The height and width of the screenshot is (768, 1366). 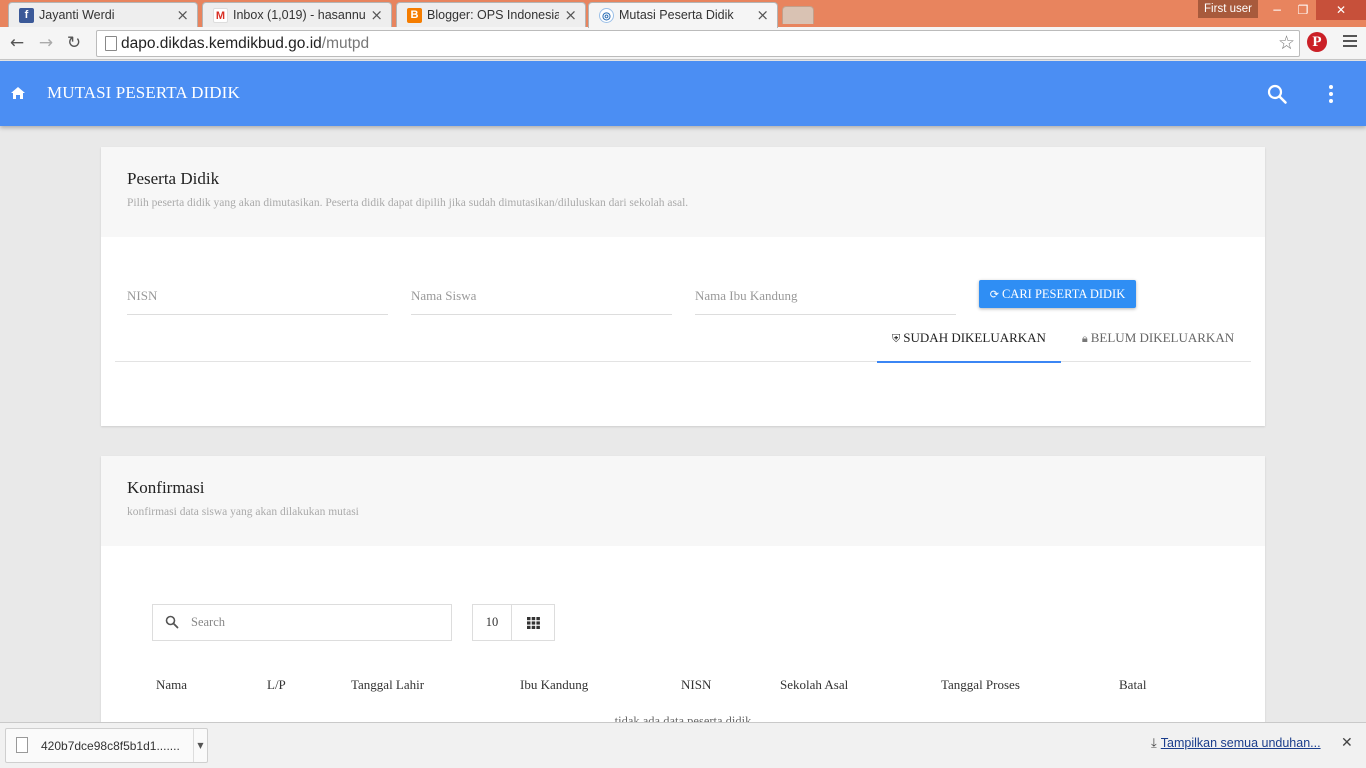 I want to click on tab-title: Inbox (1,019) - hasannudin, so click(x=299, y=15).